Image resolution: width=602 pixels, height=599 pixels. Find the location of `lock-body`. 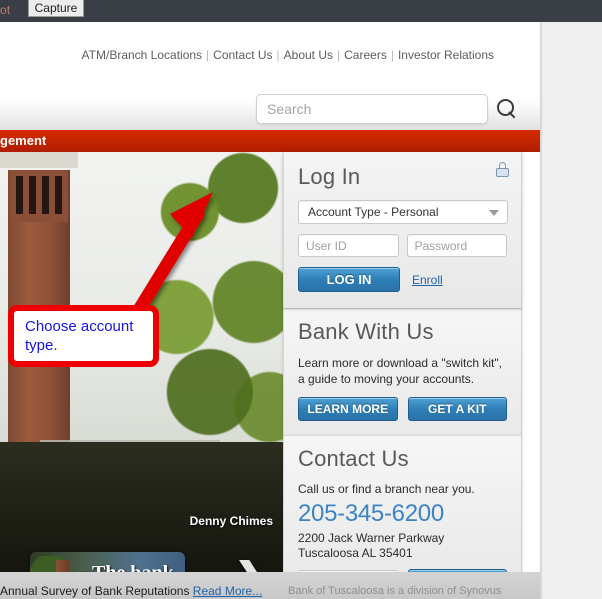

lock-body is located at coordinates (502, 172).